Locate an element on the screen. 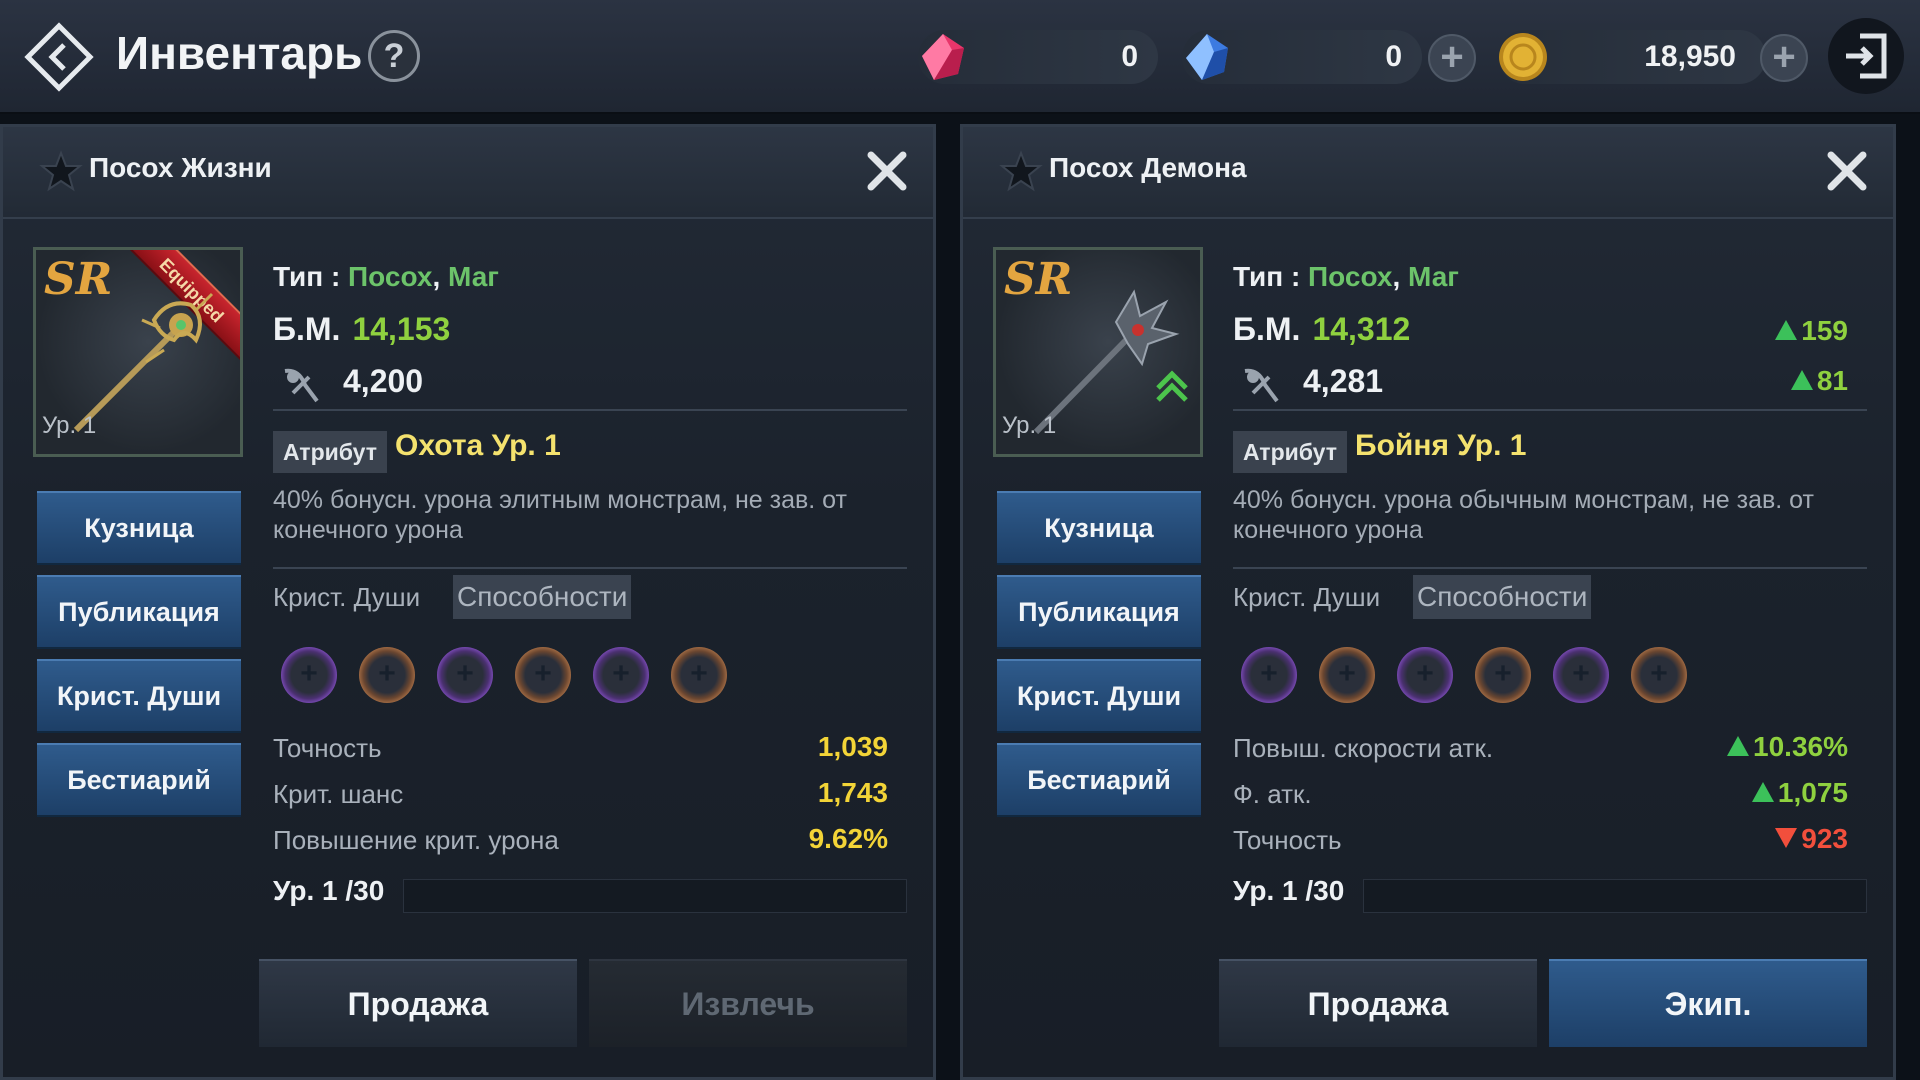  back-arrow-icon is located at coordinates (59, 57).